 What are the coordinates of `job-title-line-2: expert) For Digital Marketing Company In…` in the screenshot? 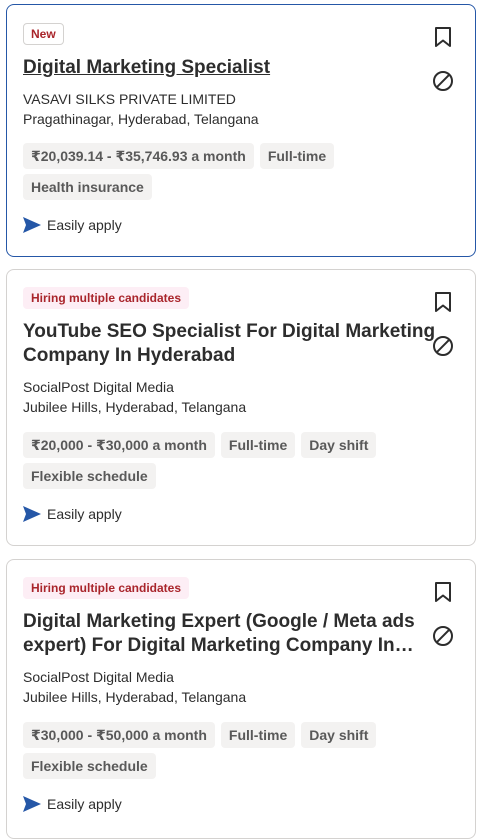 It's located at (218, 645).